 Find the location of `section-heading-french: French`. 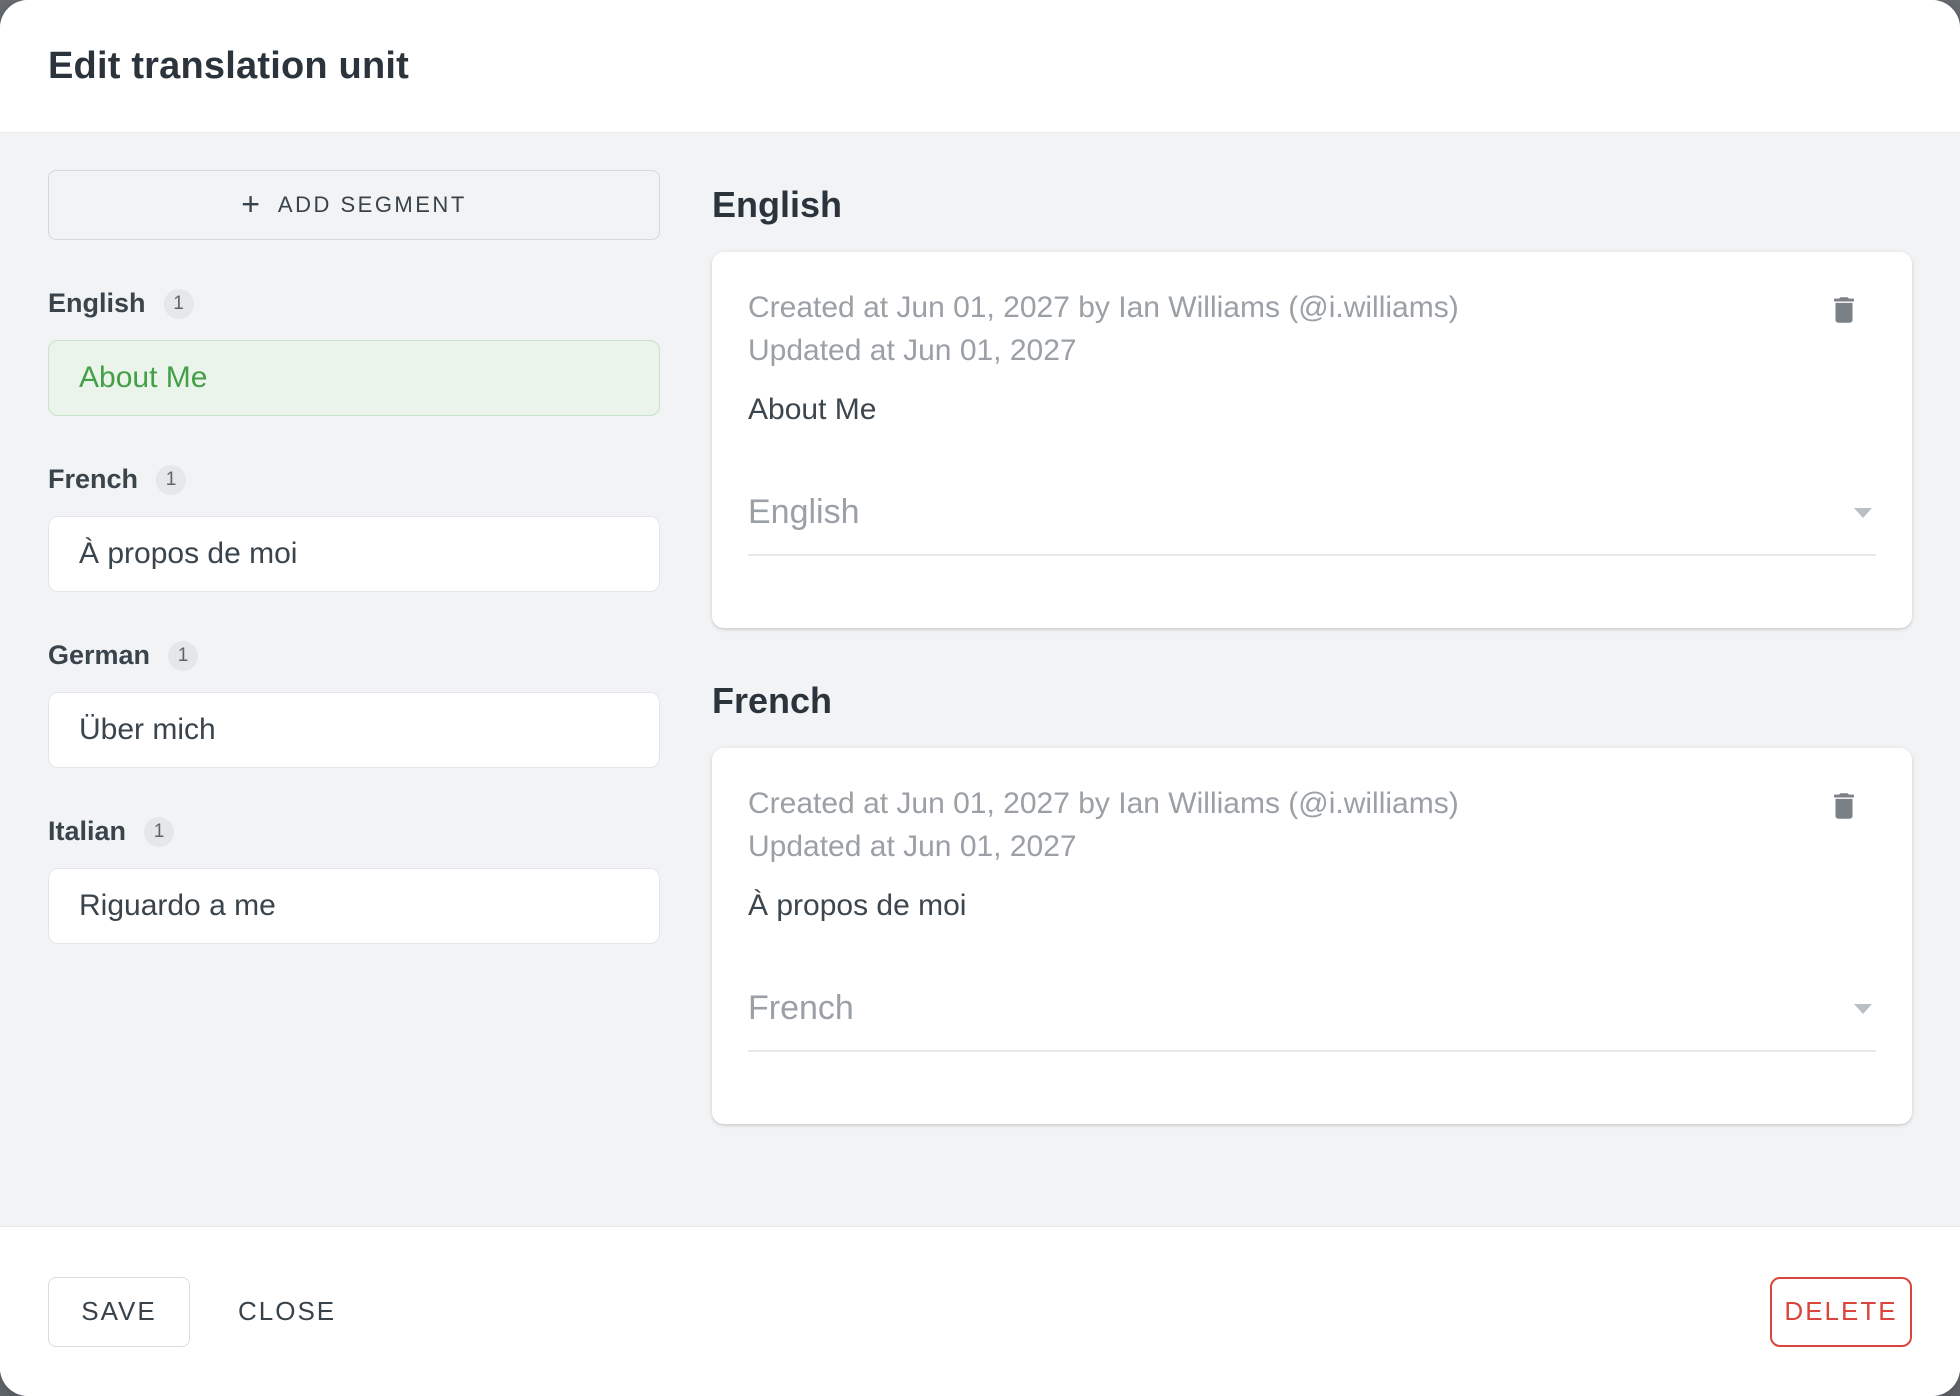

section-heading-french: French is located at coordinates (772, 700).